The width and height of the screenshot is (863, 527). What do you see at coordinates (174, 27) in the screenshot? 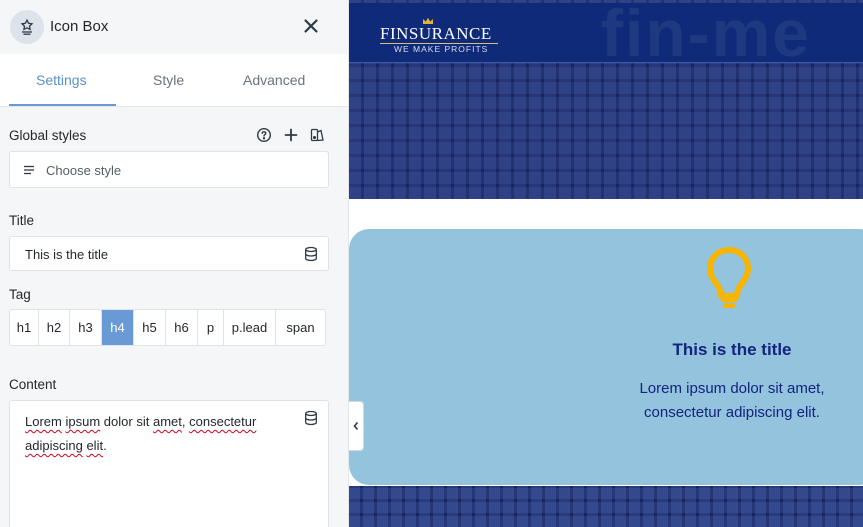
I see `panel-header: Icon Box` at bounding box center [174, 27].